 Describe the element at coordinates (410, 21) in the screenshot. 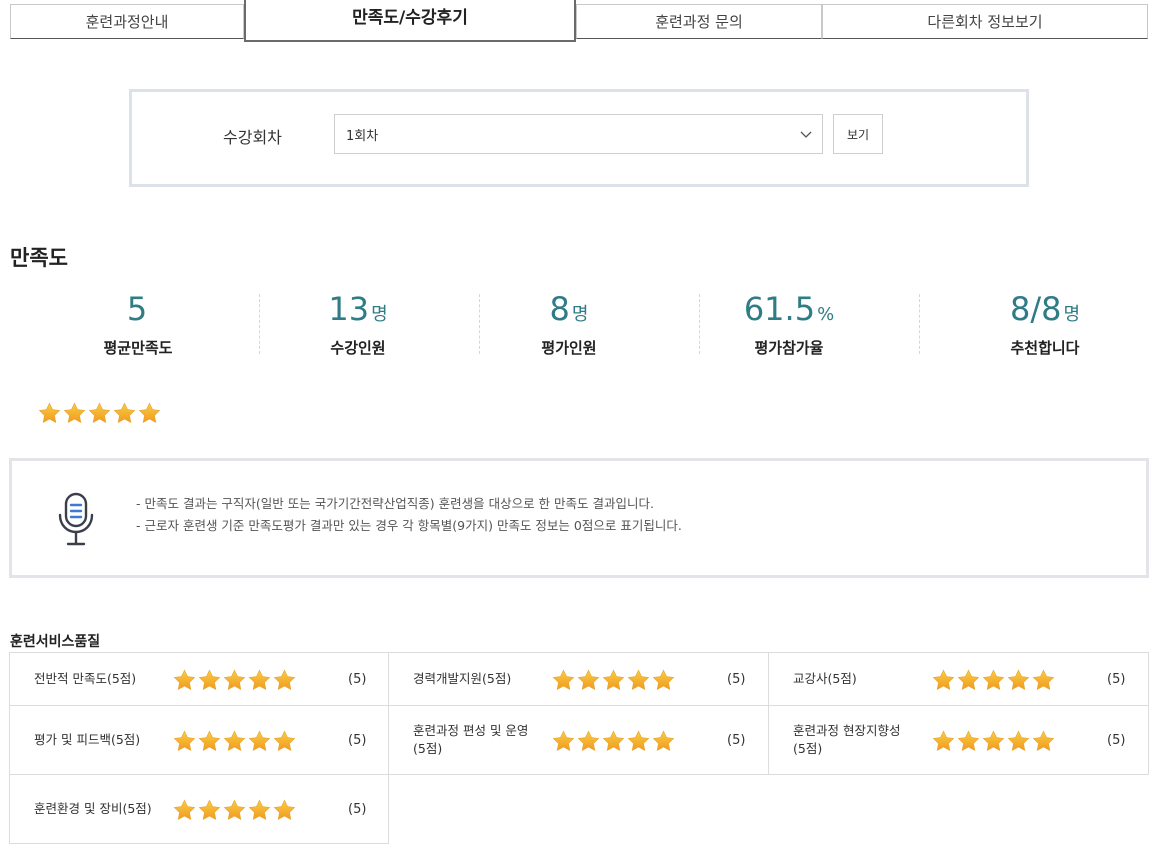

I see `tab-satisfaction-reviews: 만족도/수강후기` at that location.